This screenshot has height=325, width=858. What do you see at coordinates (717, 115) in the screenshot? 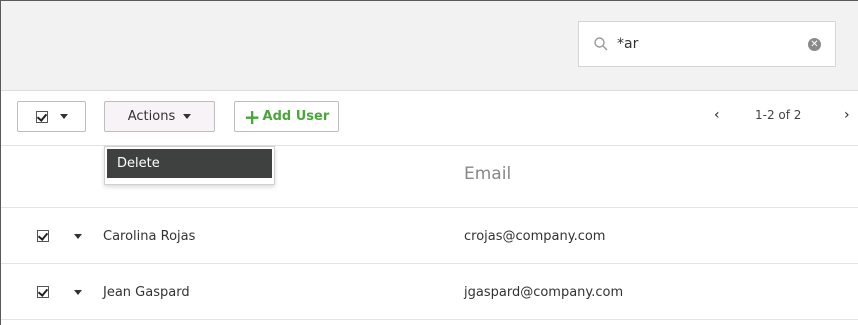
I see `previous-page-icon: ‹` at bounding box center [717, 115].